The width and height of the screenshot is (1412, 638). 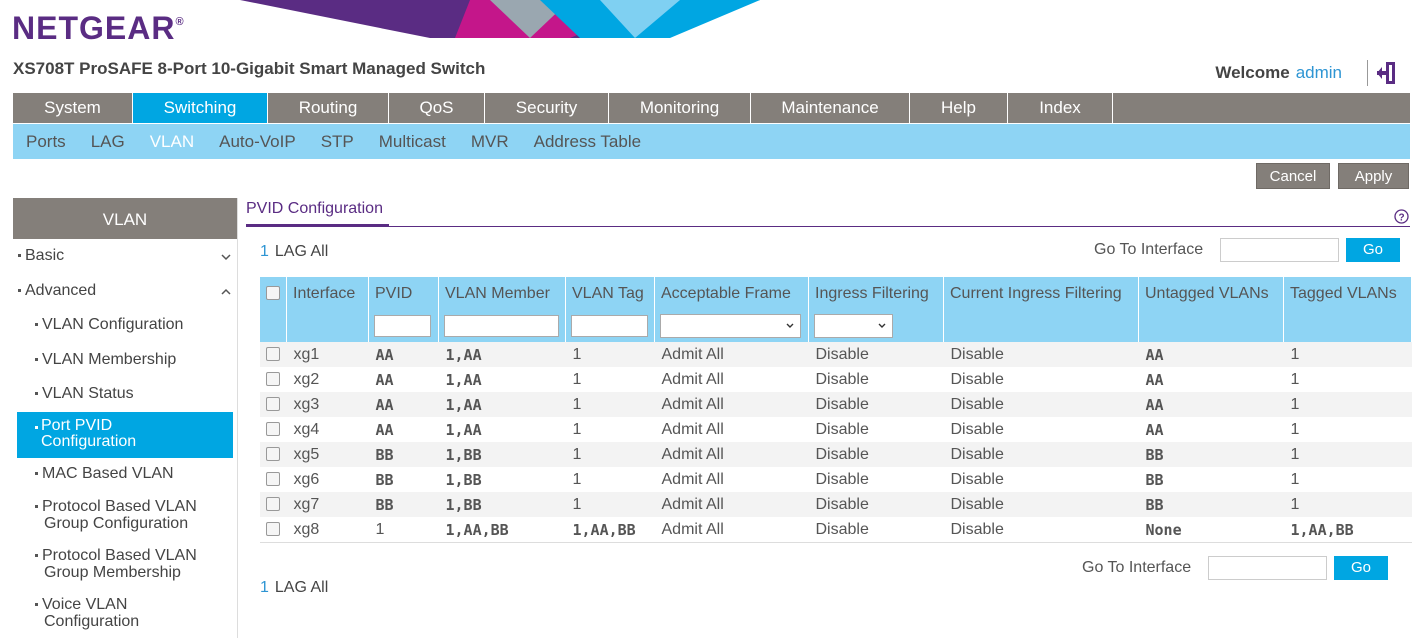 What do you see at coordinates (609, 326) in the screenshot?
I see `vlan-tag-filter-input` at bounding box center [609, 326].